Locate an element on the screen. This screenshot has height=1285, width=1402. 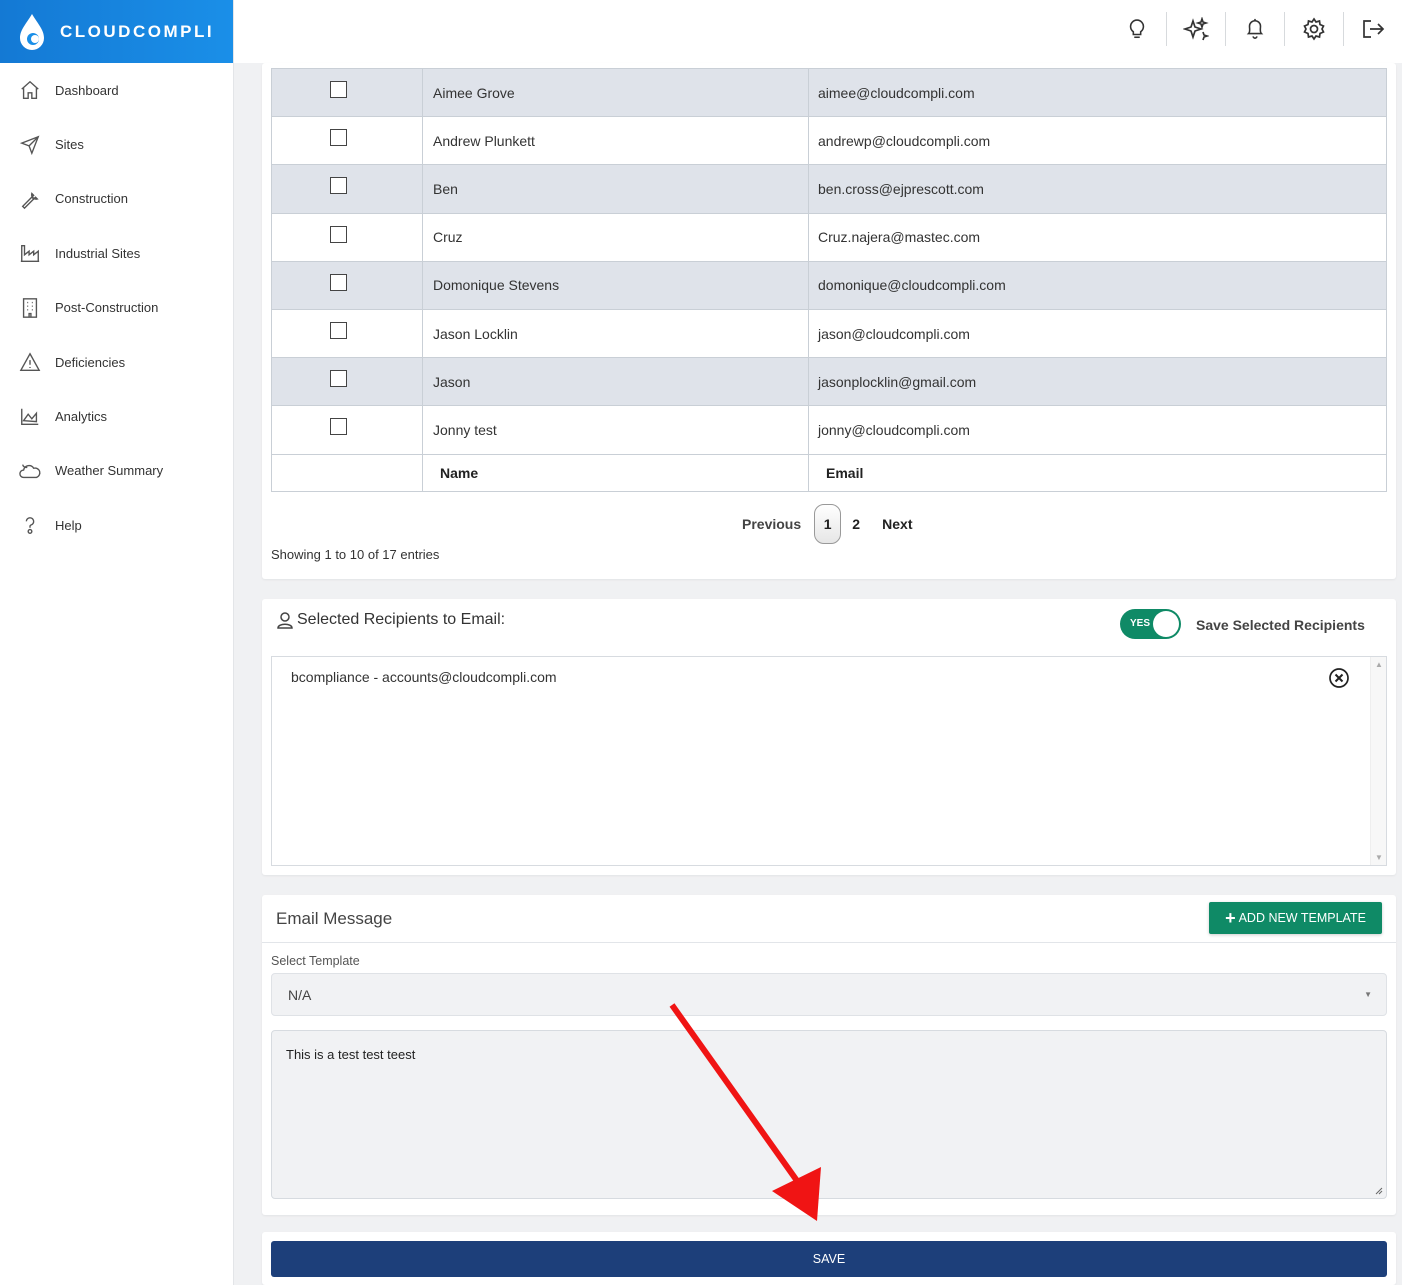
row-name: Cruz is located at coordinates (615, 237).